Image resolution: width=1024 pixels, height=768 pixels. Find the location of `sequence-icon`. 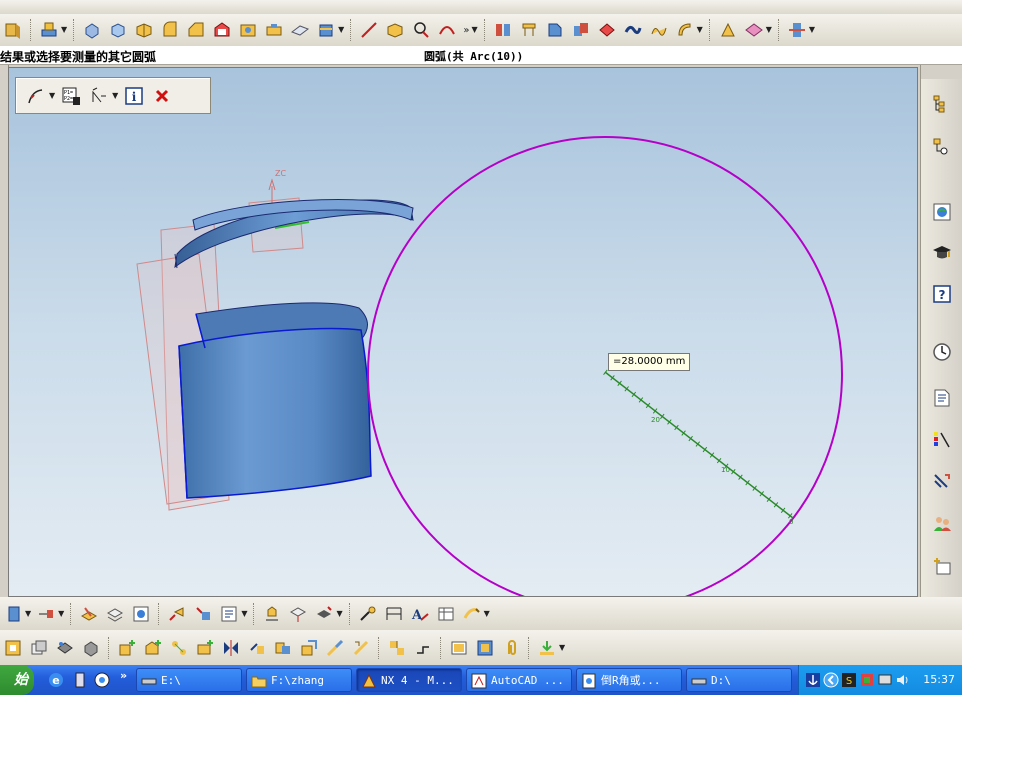

sequence-icon is located at coordinates (633, 30).